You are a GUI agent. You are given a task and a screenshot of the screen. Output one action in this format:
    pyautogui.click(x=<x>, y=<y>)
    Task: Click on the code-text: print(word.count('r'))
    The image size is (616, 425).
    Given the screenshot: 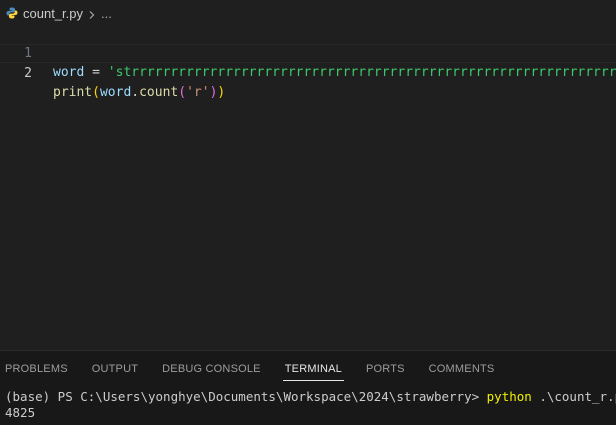 What is the action you would take?
    pyautogui.click(x=334, y=92)
    